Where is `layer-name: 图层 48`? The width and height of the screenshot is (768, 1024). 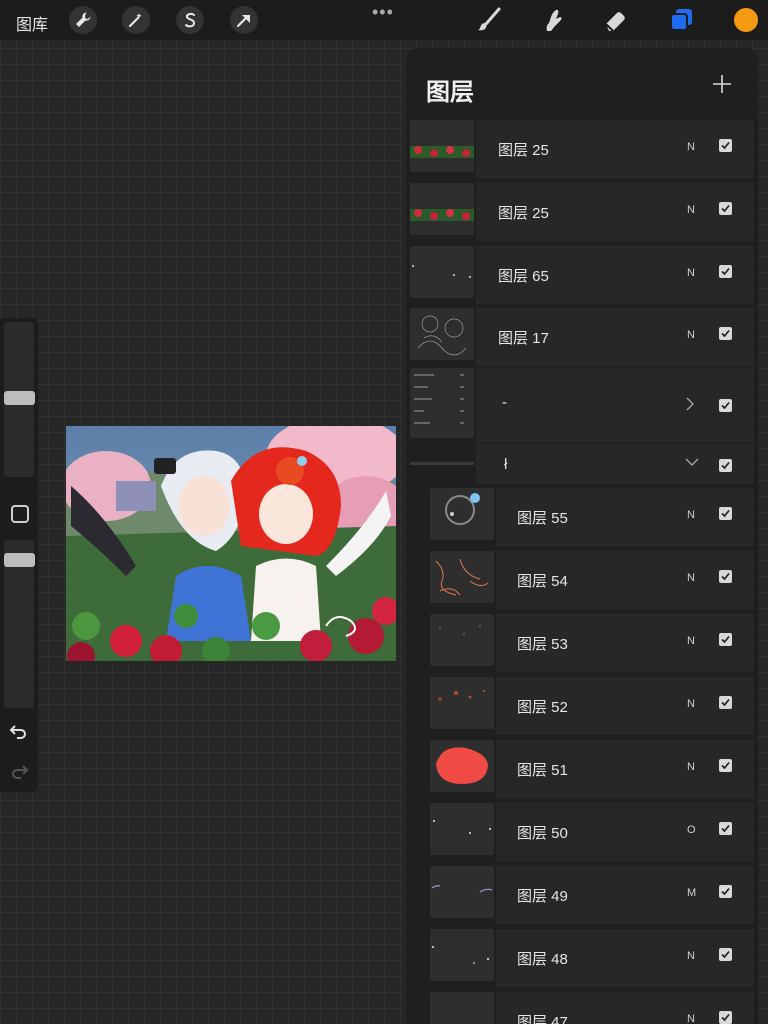 layer-name: 图层 48 is located at coordinates (542, 959).